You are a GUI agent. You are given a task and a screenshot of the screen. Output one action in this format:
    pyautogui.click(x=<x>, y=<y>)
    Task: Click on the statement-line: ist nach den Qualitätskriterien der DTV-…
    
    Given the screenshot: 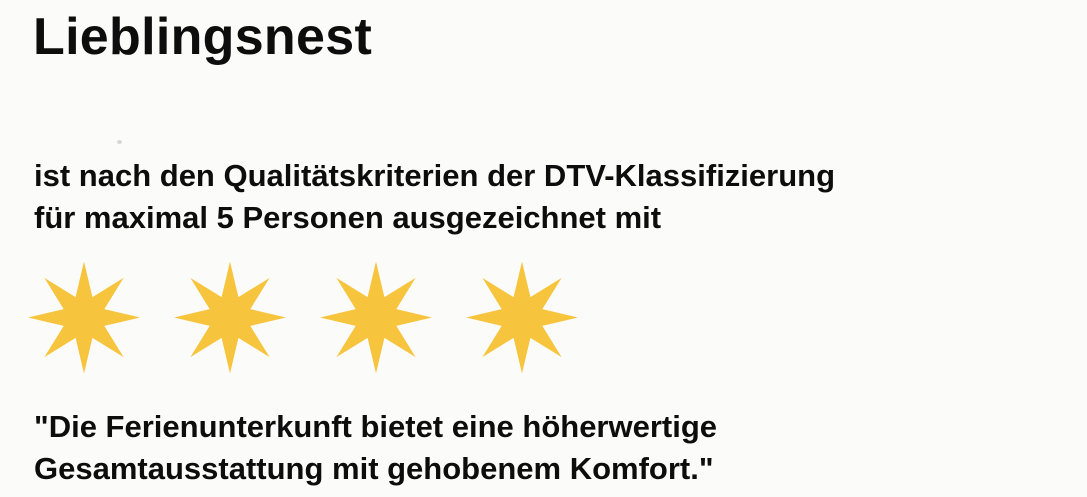 What is the action you would take?
    pyautogui.click(x=435, y=175)
    